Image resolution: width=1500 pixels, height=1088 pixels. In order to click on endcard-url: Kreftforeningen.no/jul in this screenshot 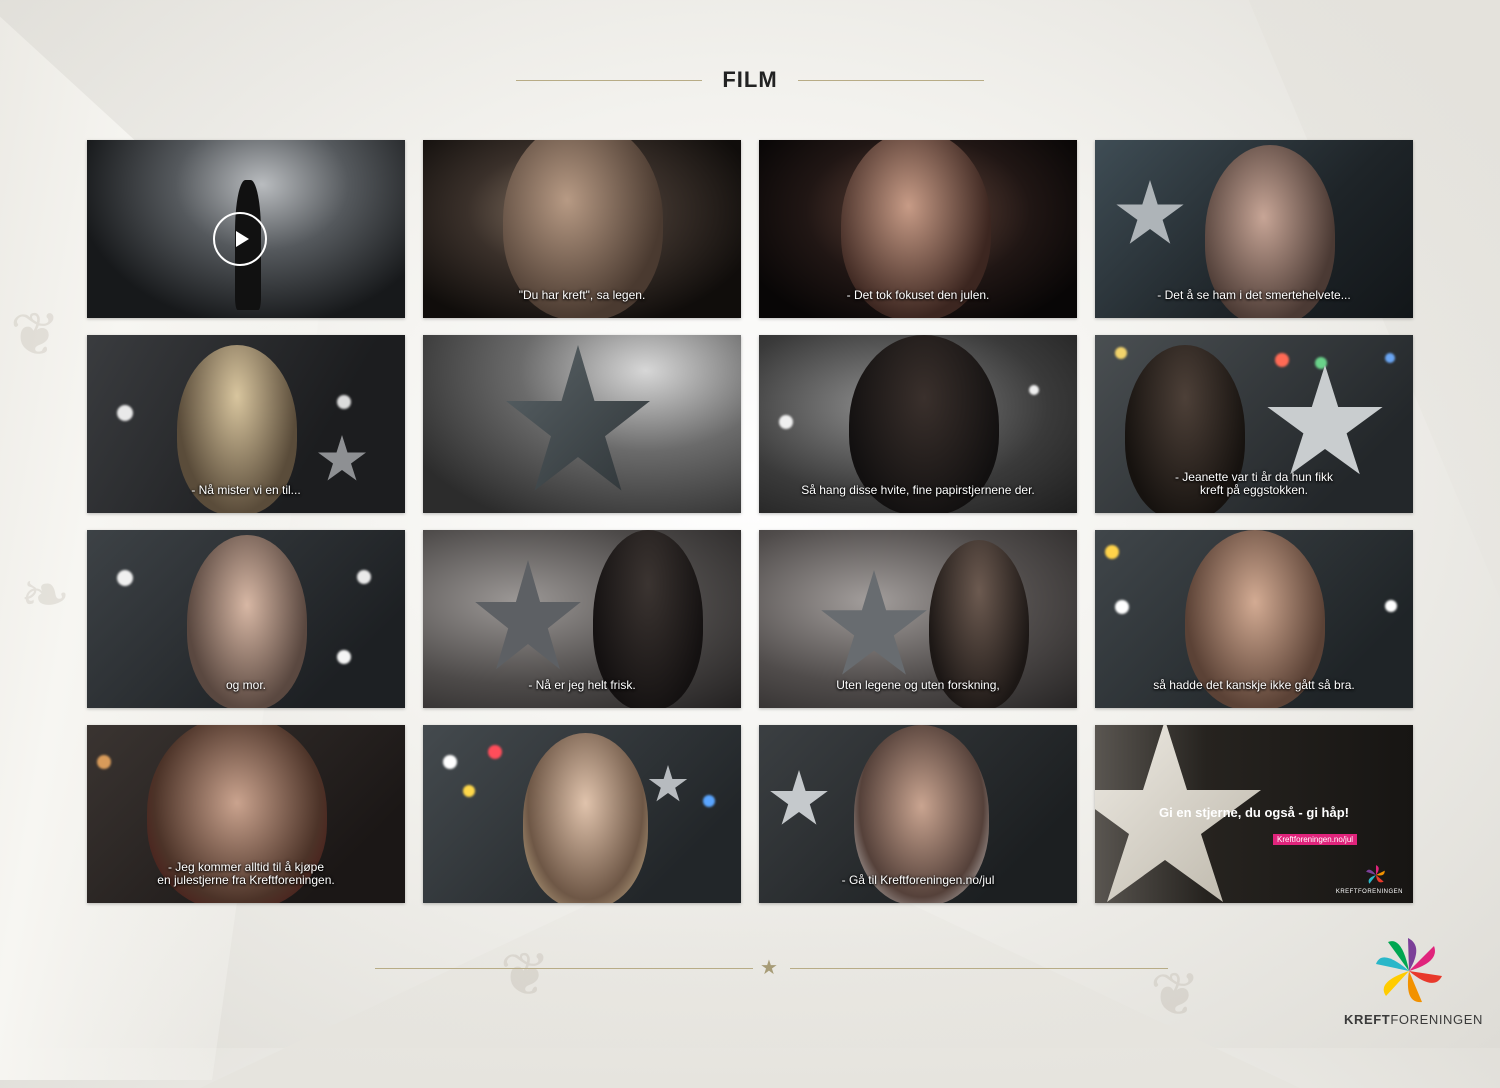, I will do `click(1315, 839)`.